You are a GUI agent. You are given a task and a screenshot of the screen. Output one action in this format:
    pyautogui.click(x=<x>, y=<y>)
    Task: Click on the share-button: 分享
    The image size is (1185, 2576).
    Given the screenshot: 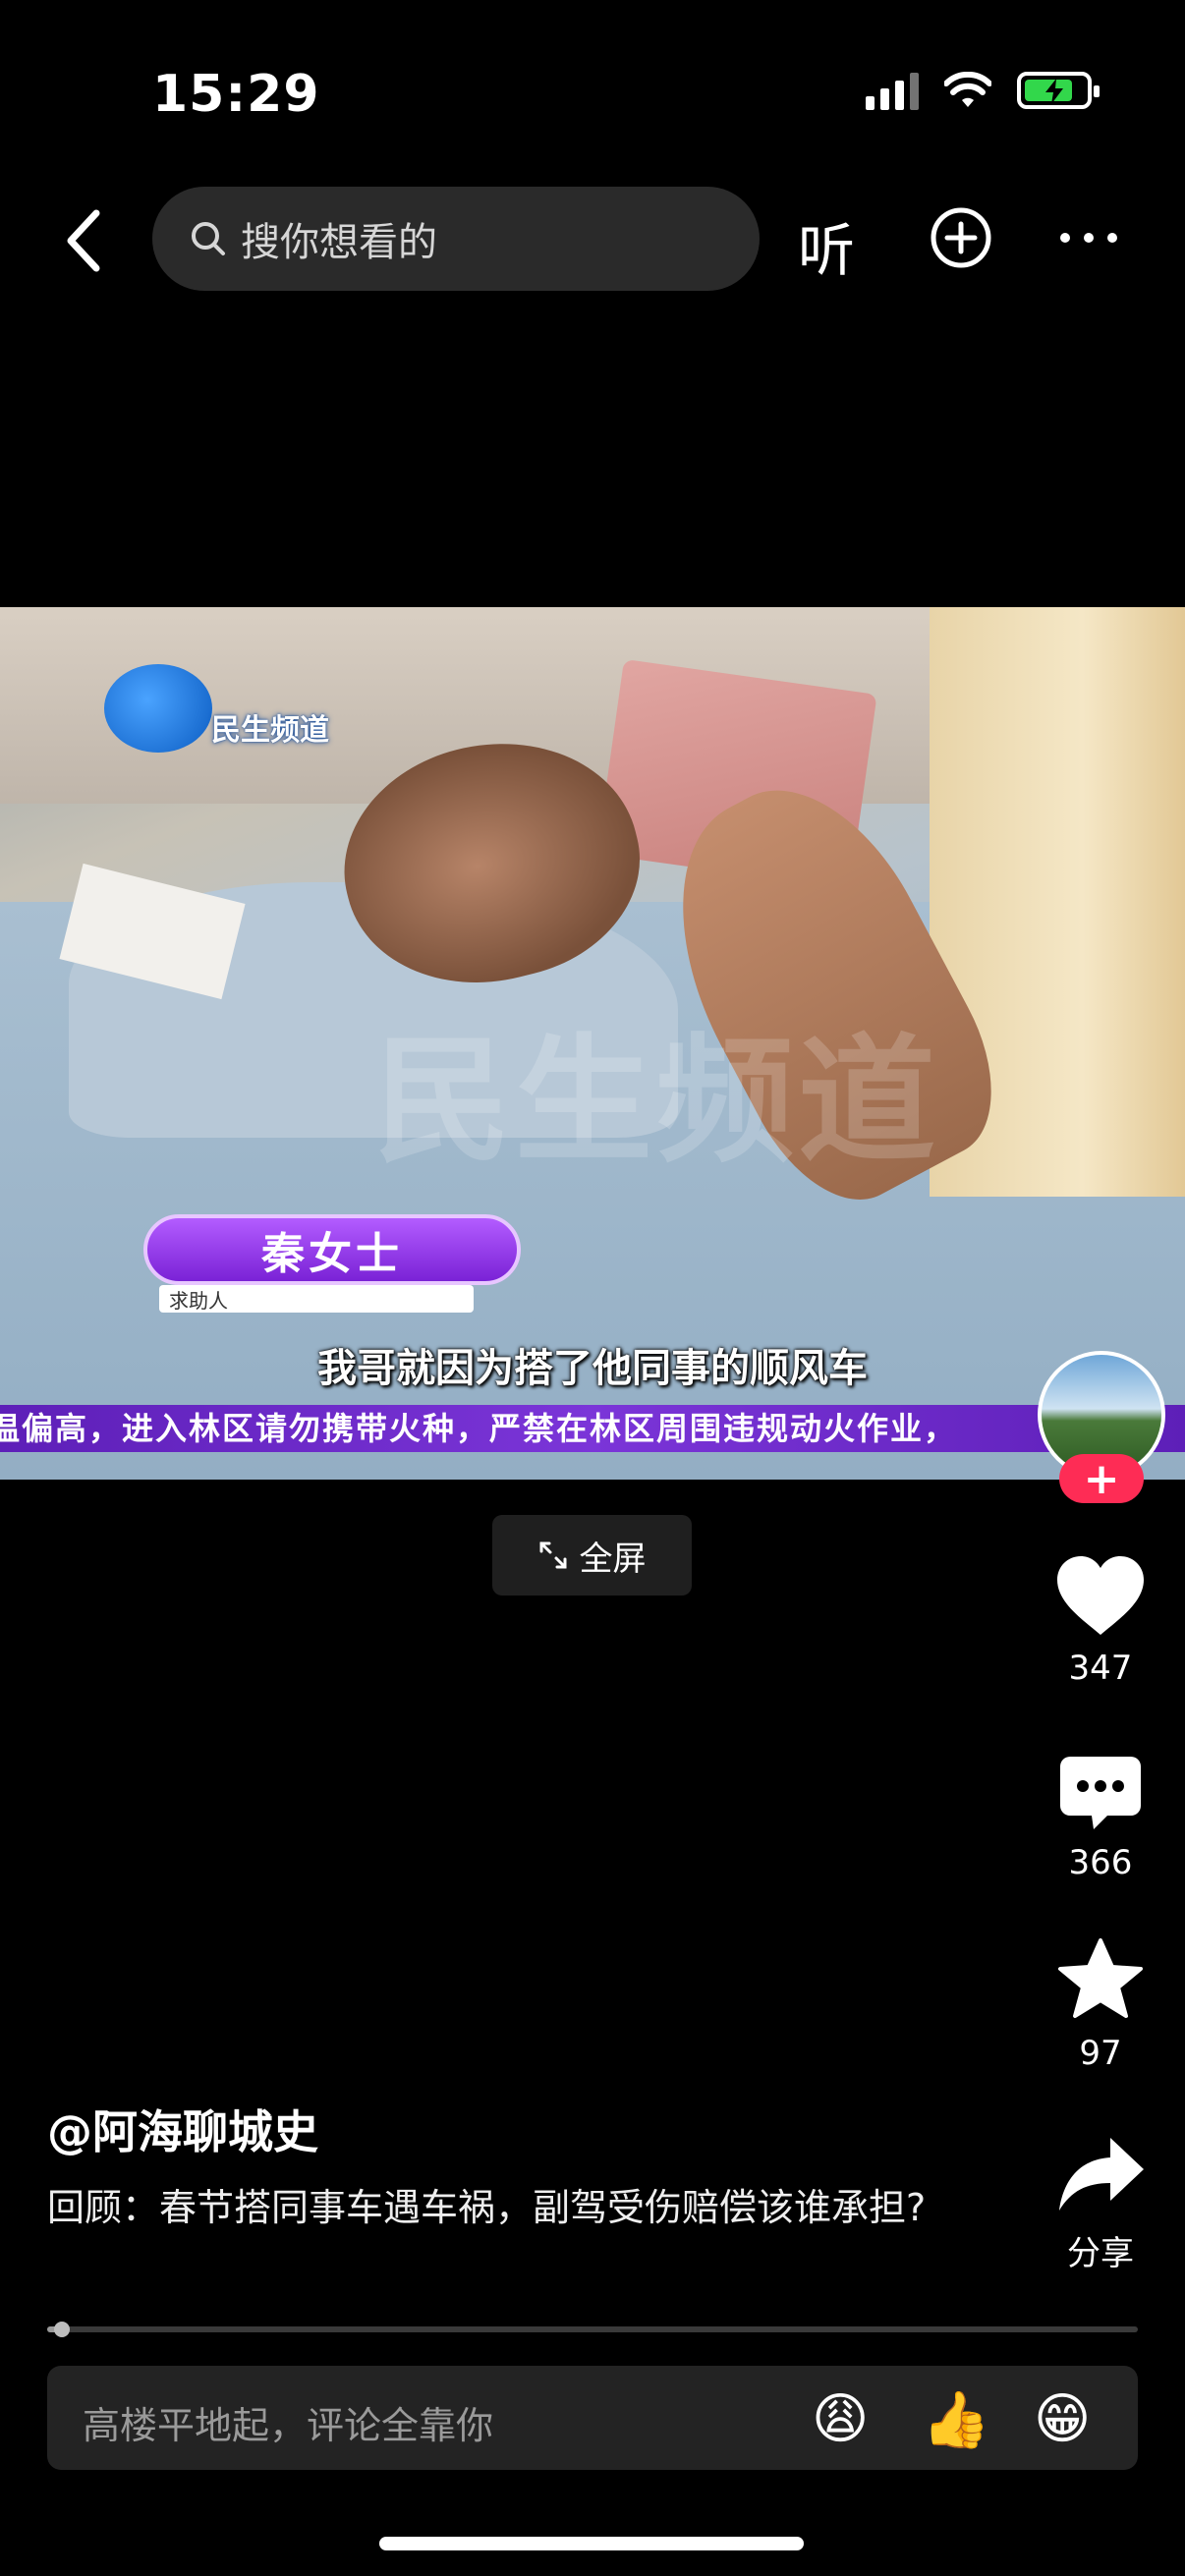 What is the action you would take?
    pyautogui.click(x=1100, y=2204)
    